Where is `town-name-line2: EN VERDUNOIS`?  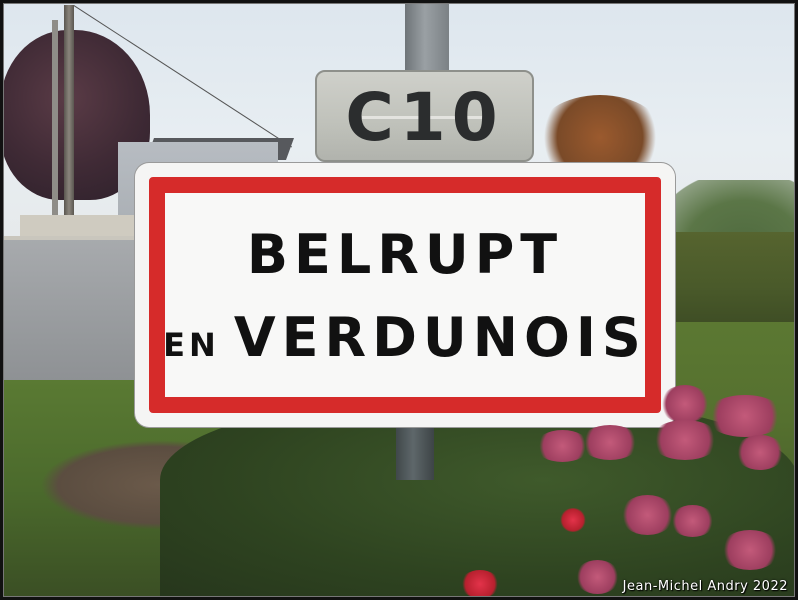 town-name-line2: EN VERDUNOIS is located at coordinates (405, 344).